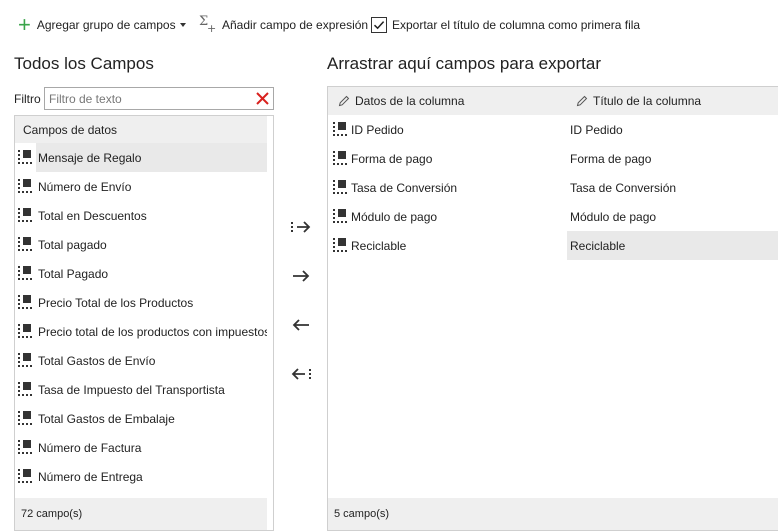 The image size is (778, 532). Describe the element at coordinates (24, 24) in the screenshot. I see `plus-icon: +` at that location.